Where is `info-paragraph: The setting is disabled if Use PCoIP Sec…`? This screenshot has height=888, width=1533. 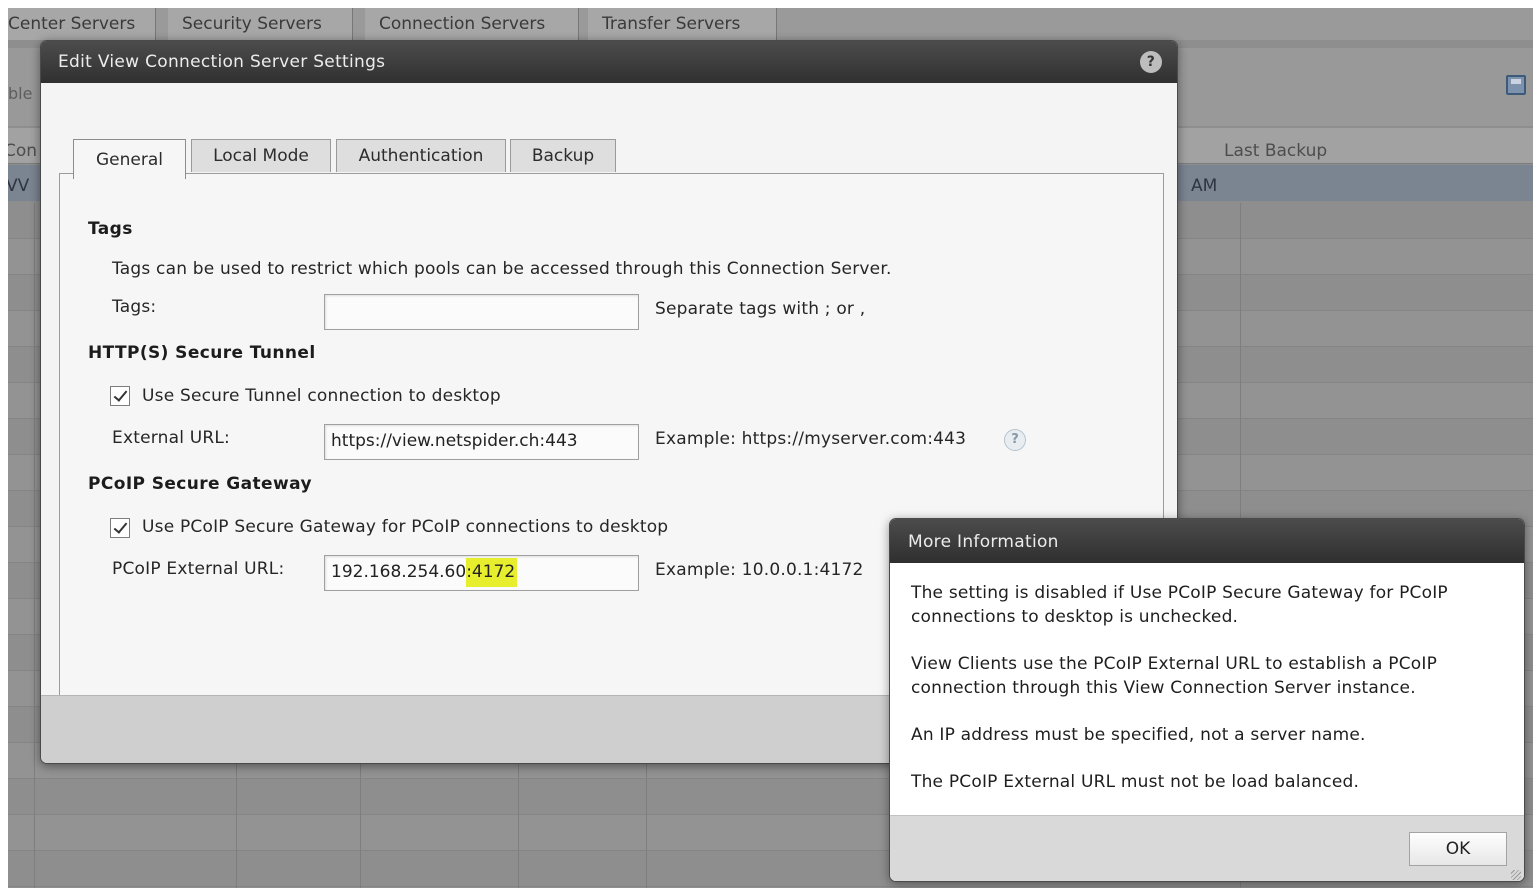 info-paragraph: The setting is disabled if Use PCoIP Sec… is located at coordinates (1179, 605).